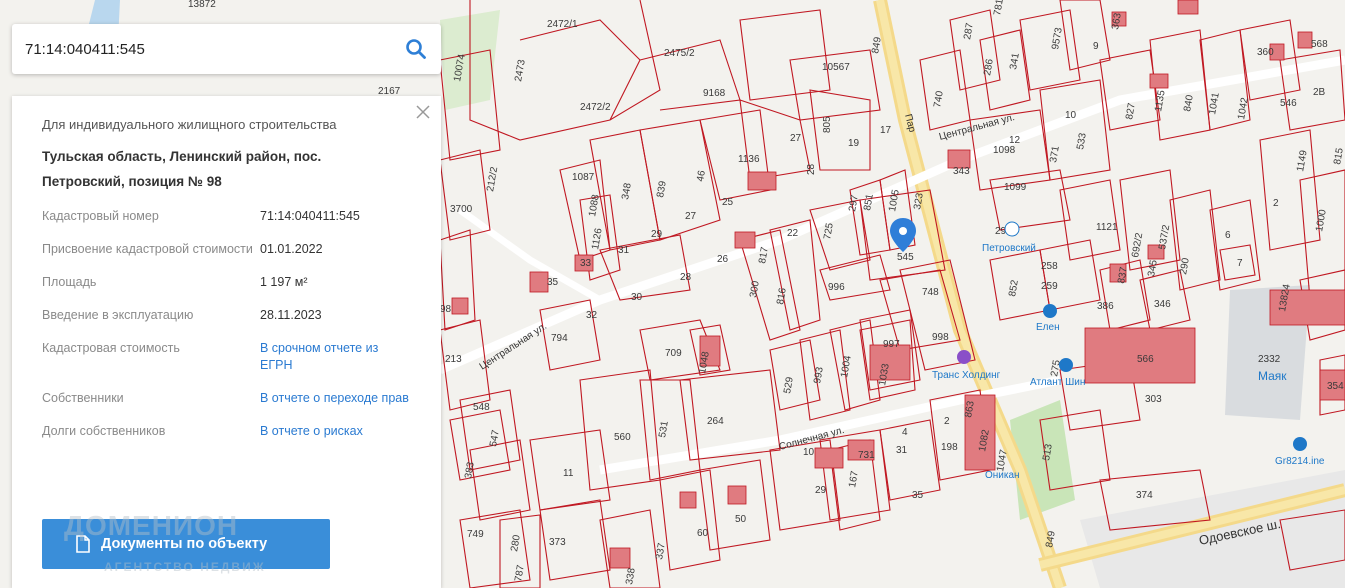 The width and height of the screenshot is (1345, 588). I want to click on svg-text: 13872, so click(202, 5).